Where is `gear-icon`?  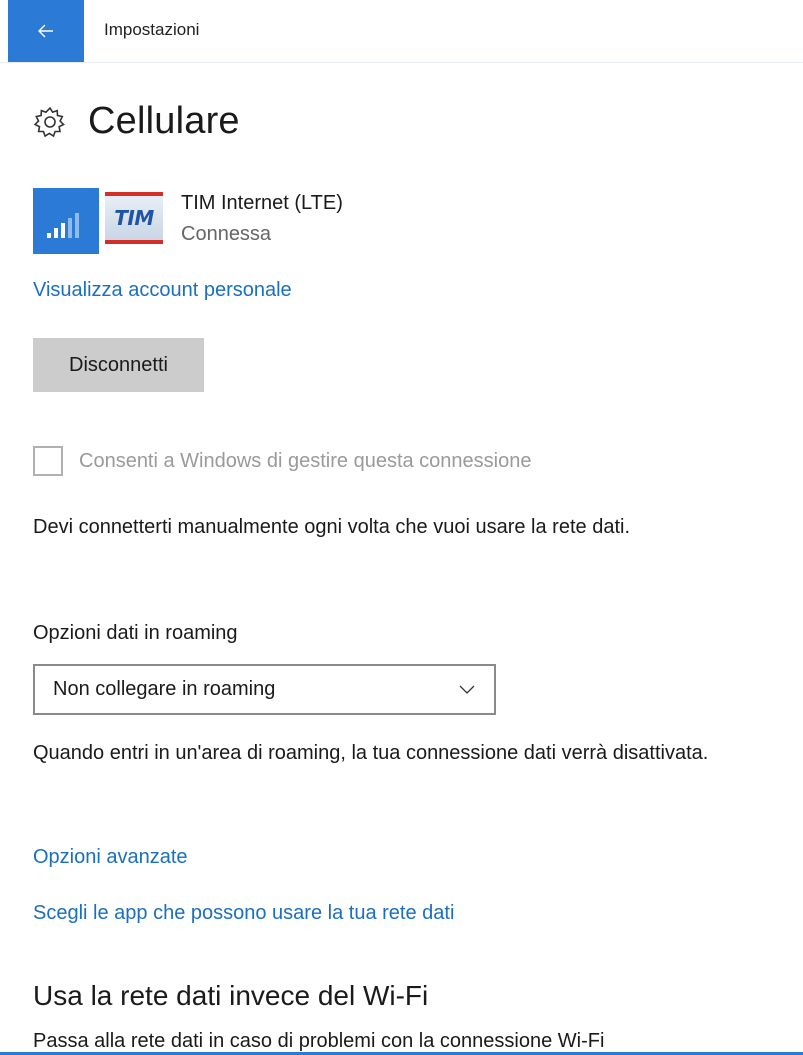
gear-icon is located at coordinates (49, 121).